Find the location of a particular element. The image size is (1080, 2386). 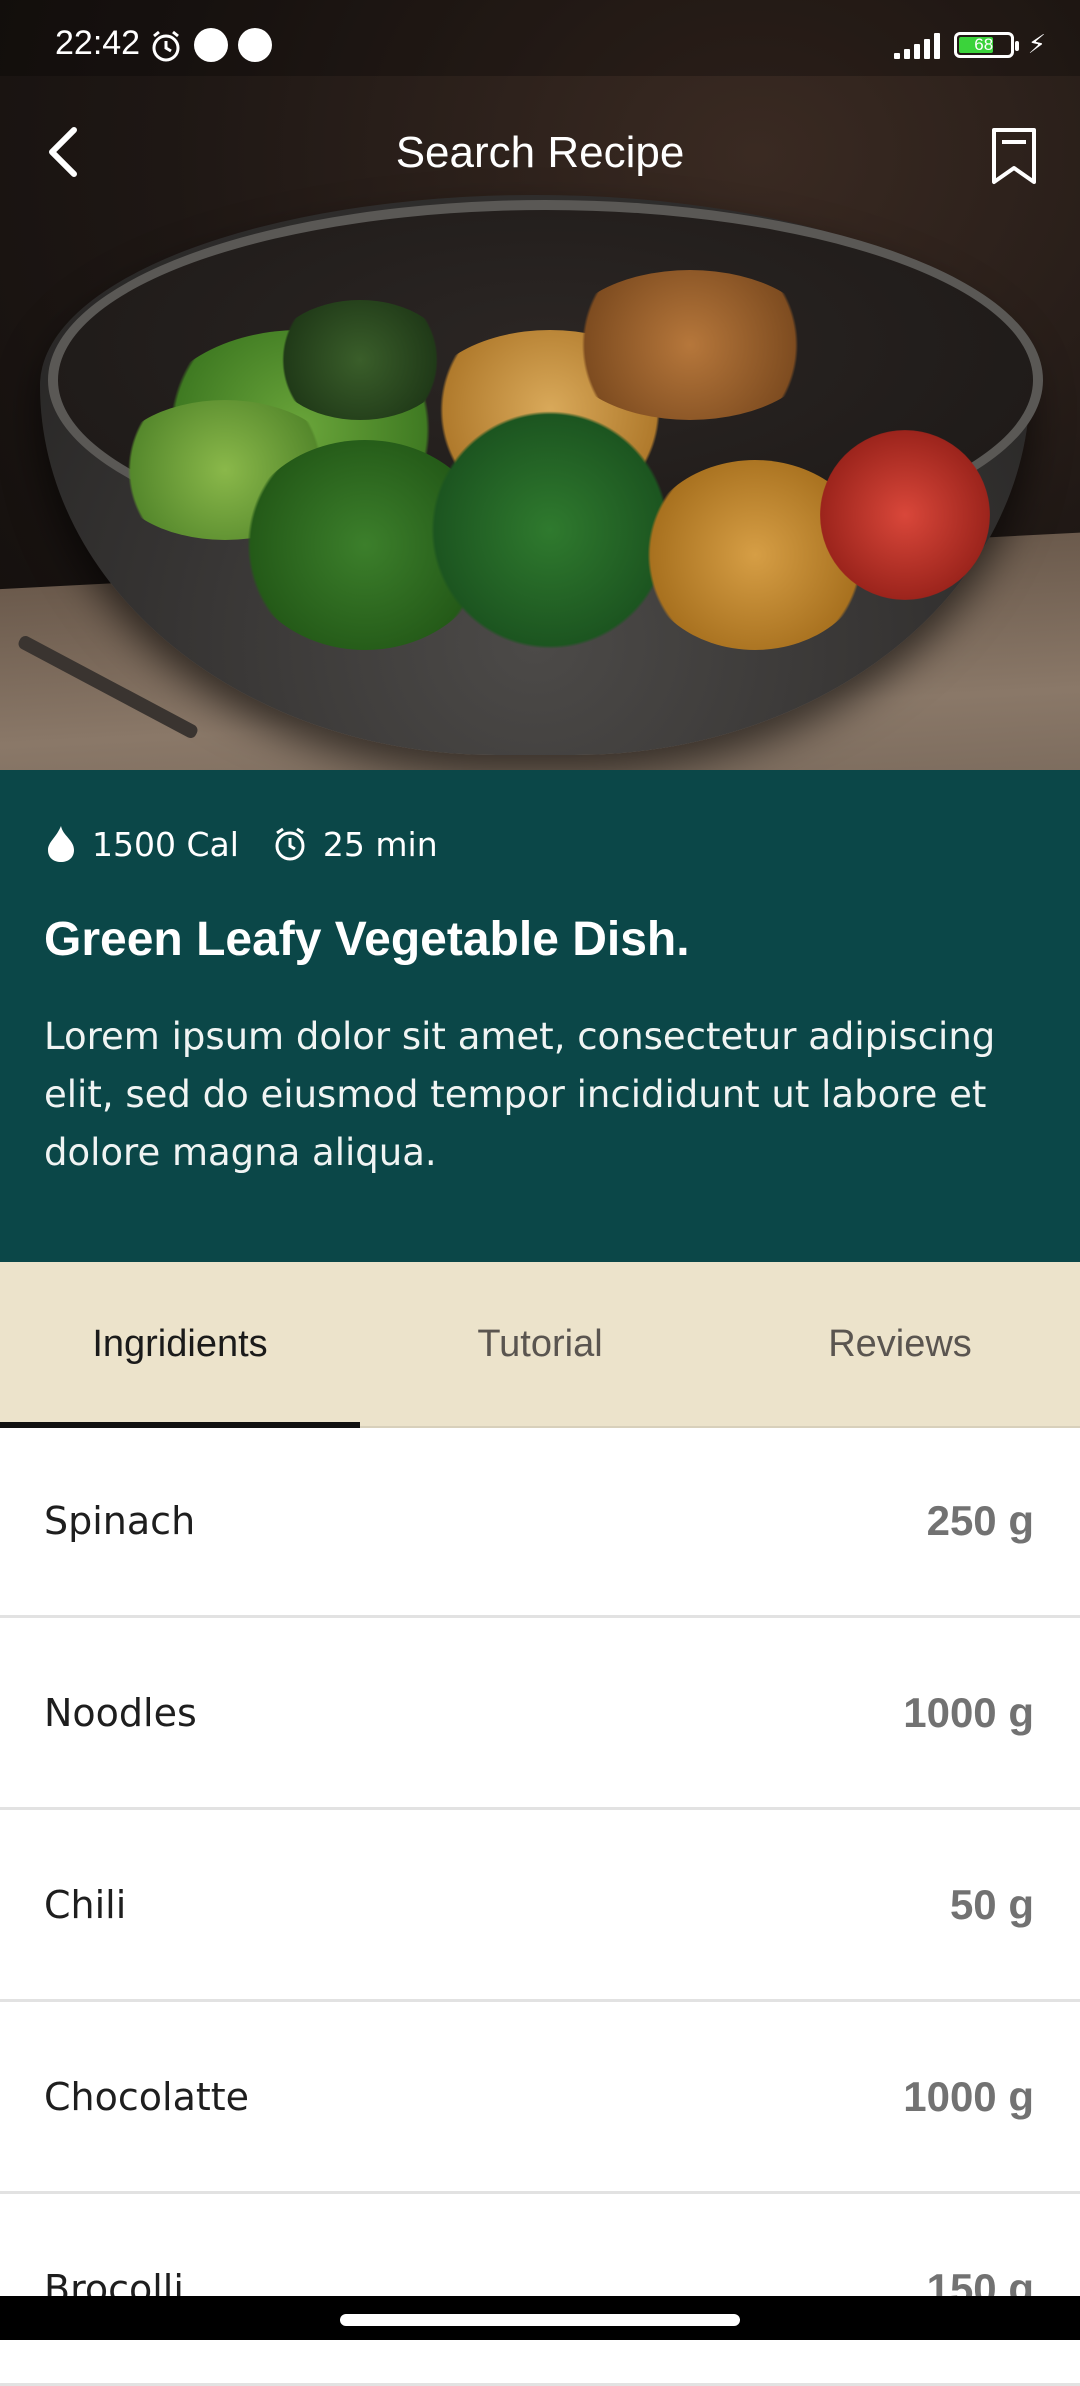

noodles is located at coordinates (690, 345).